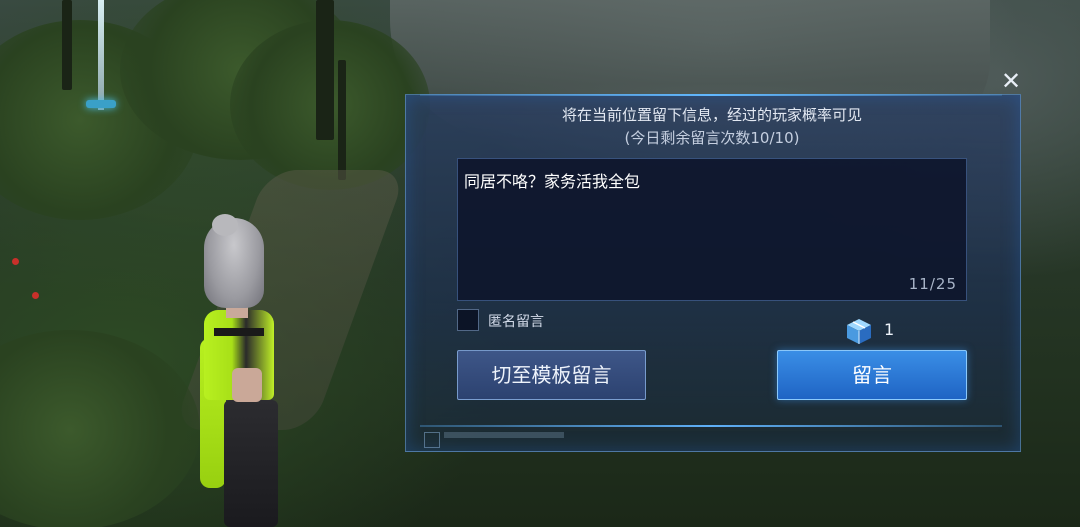 This screenshot has width=1080, height=527. What do you see at coordinates (225, 225) in the screenshot?
I see `character-hair-bun` at bounding box center [225, 225].